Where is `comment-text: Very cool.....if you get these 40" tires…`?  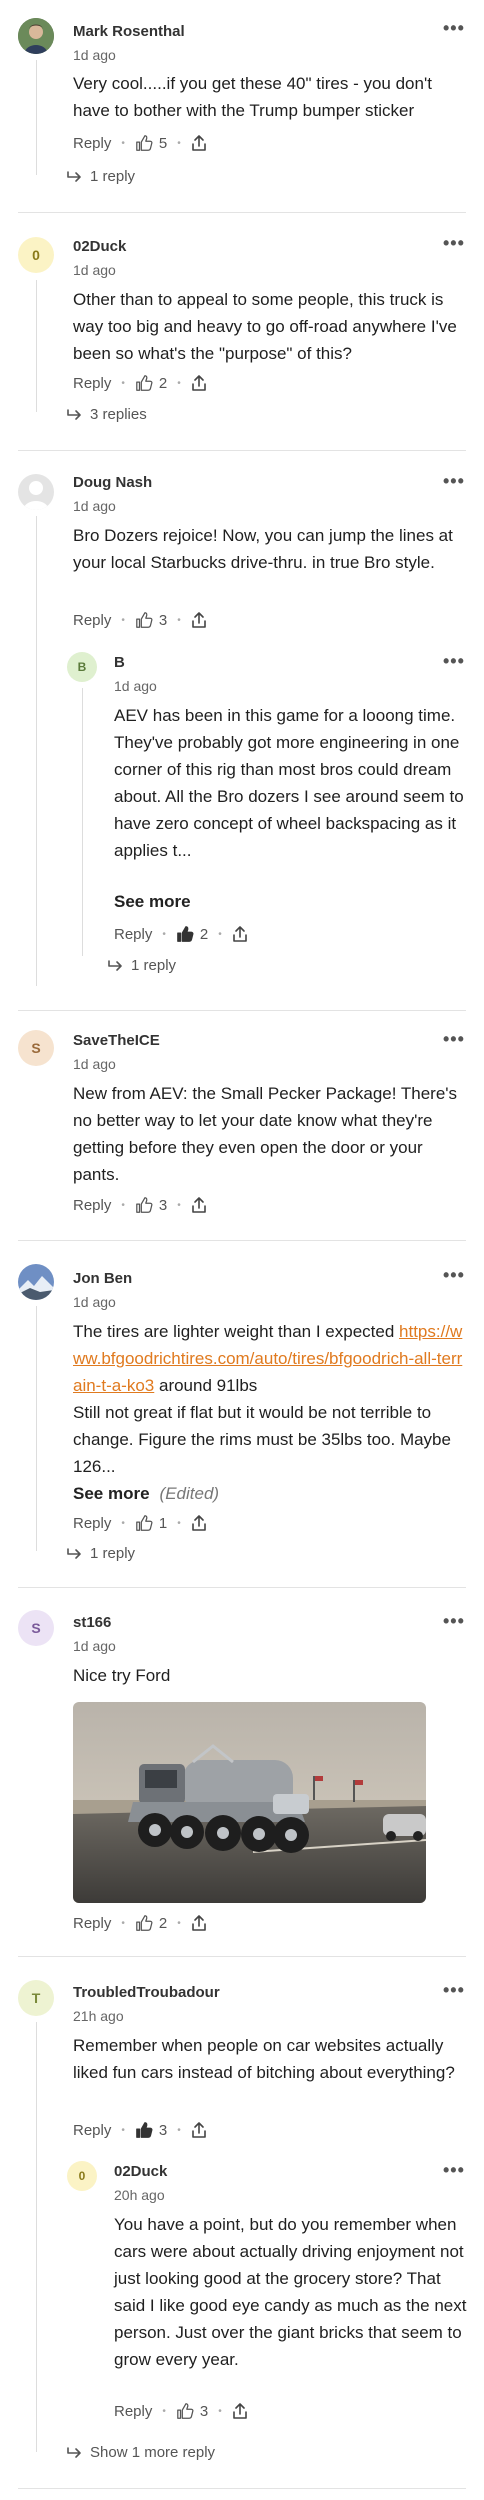
comment-text: Very cool.....if you get these 40" tires… is located at coordinates (252, 97).